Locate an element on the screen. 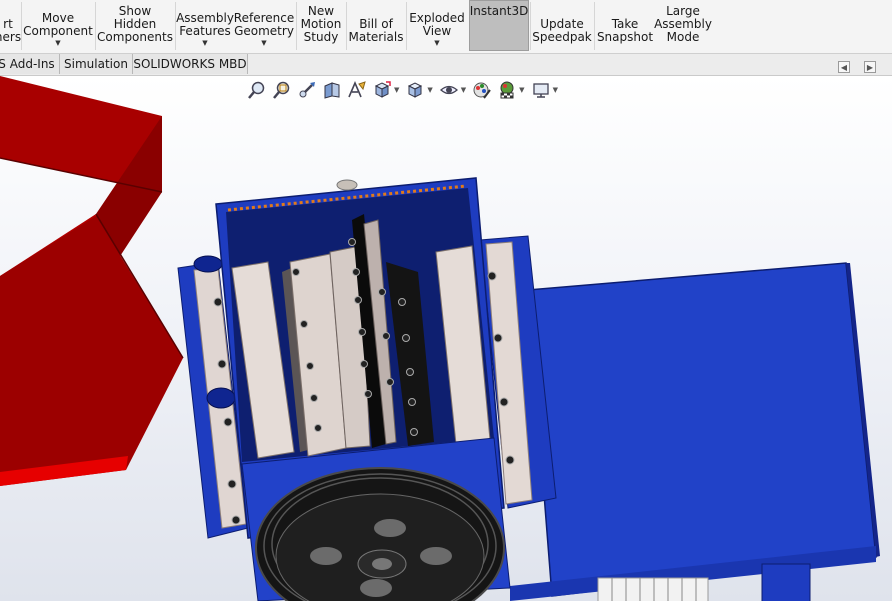 This screenshot has width=892, height=601. gear-teeth is located at coordinates (653, 589).